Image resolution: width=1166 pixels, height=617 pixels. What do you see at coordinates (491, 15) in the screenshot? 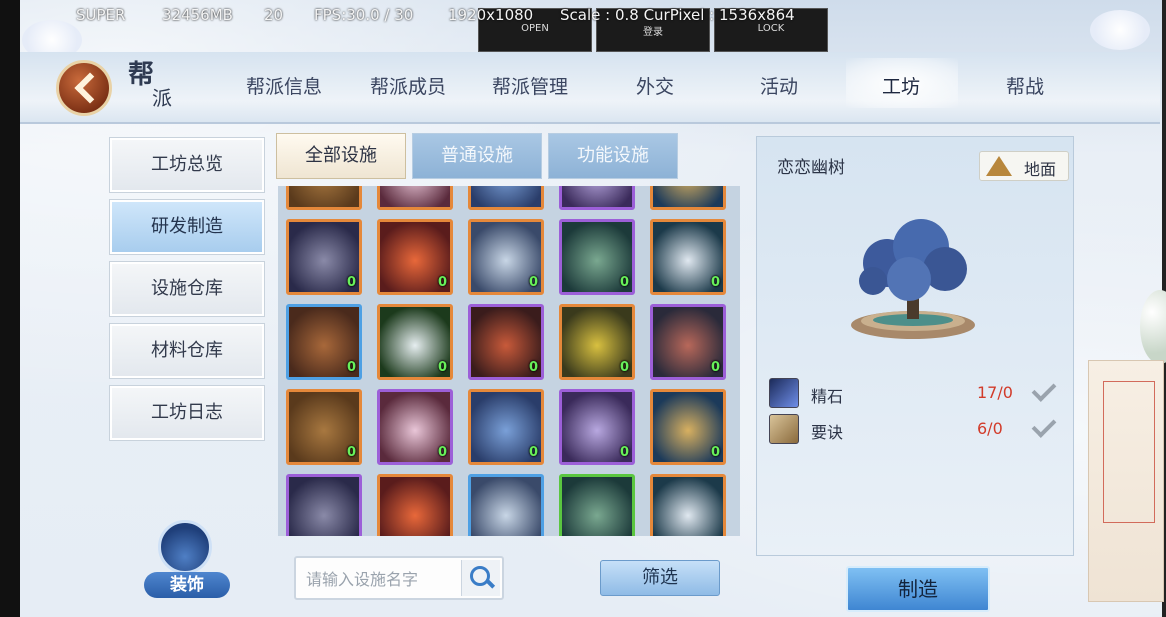
I see `debug-resolution: 1920x1080` at bounding box center [491, 15].